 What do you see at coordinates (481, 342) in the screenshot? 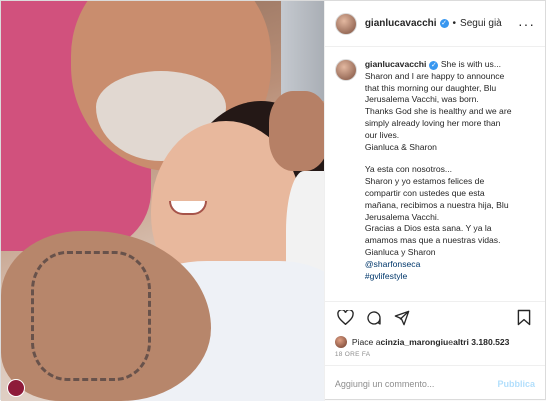
I see `likes-count: altri 3.180.523` at bounding box center [481, 342].